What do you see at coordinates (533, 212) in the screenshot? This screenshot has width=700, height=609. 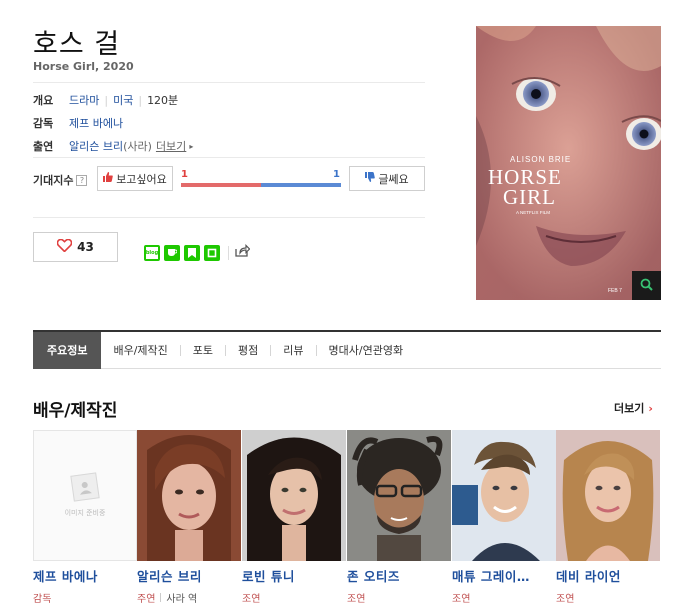 I see `poster-tagline: A NETFLIX FILM` at bounding box center [533, 212].